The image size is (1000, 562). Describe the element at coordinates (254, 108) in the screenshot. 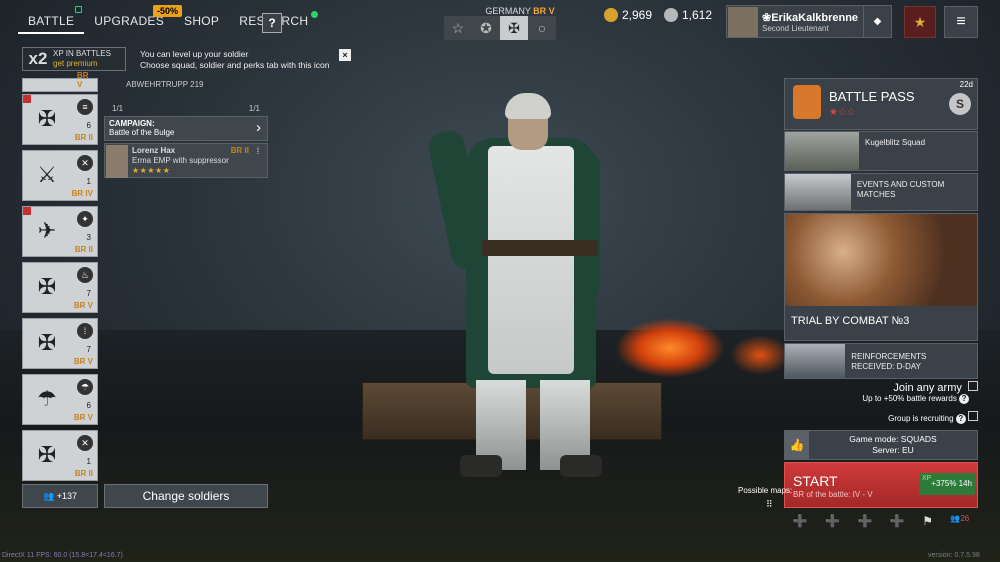

I see `slots-right: 1/1` at that location.